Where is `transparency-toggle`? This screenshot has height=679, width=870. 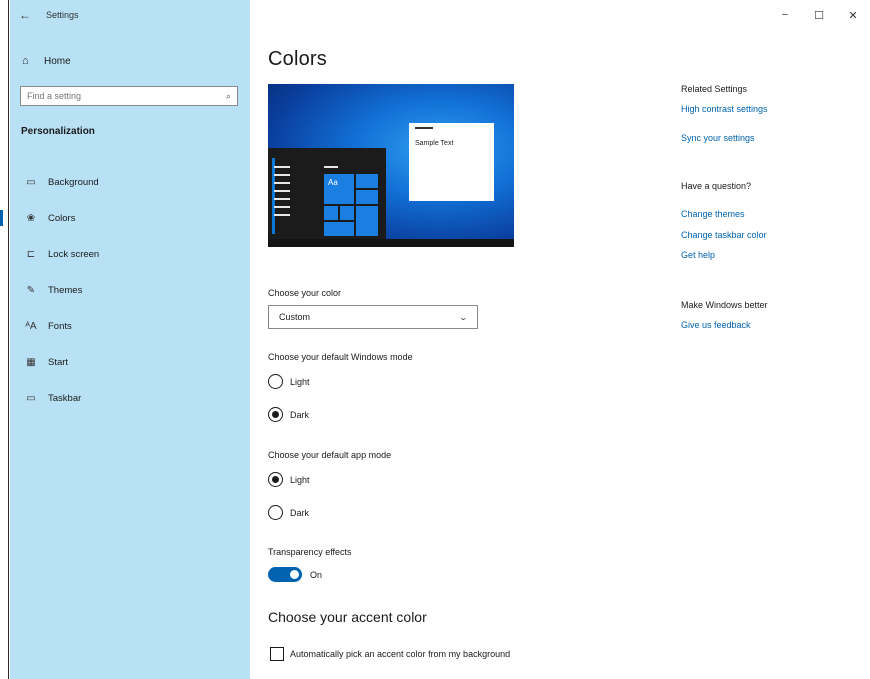
transparency-toggle is located at coordinates (285, 574).